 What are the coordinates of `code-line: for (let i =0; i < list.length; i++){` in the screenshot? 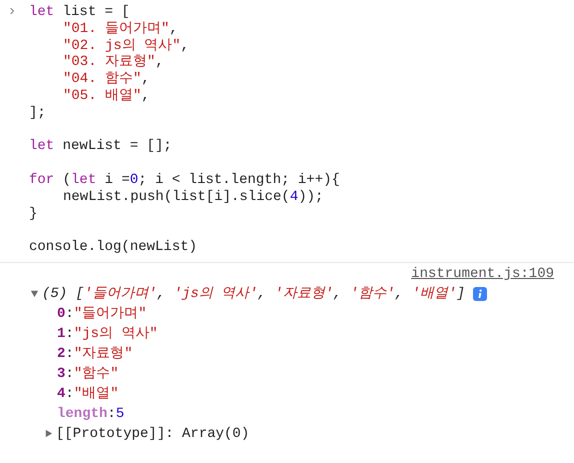 It's located at (184, 180).